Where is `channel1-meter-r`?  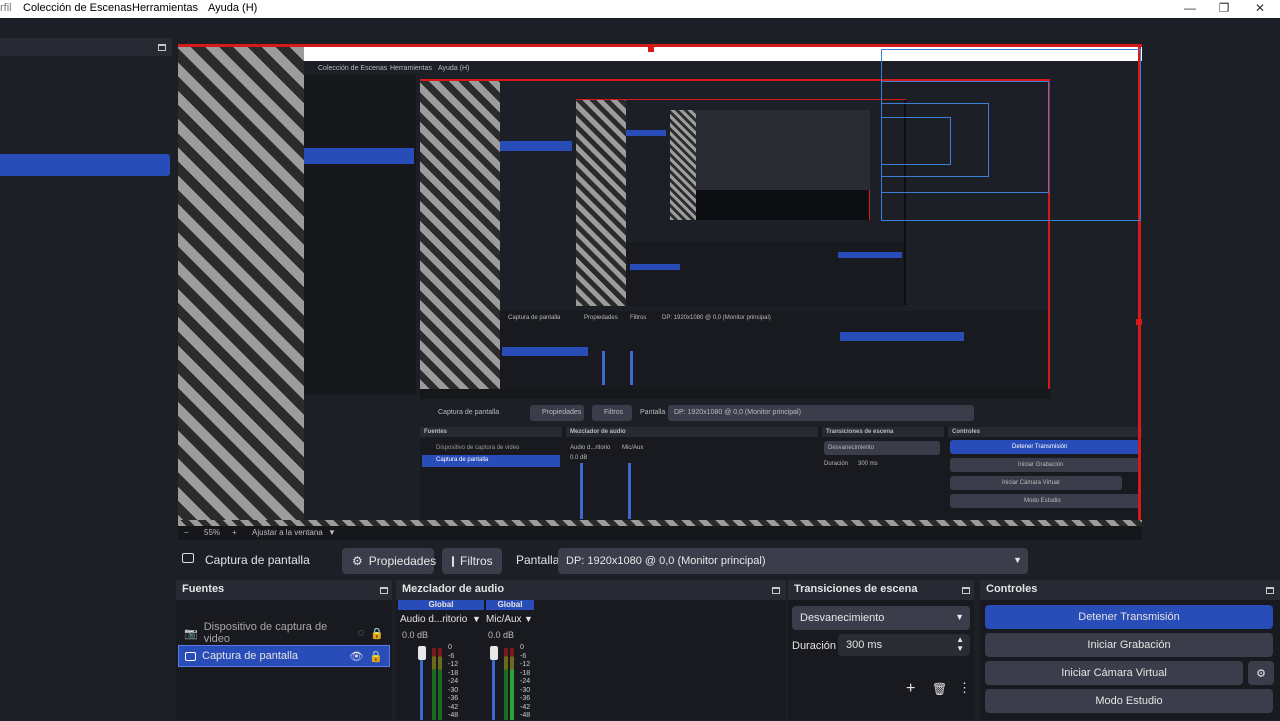 channel1-meter-r is located at coordinates (440, 684).